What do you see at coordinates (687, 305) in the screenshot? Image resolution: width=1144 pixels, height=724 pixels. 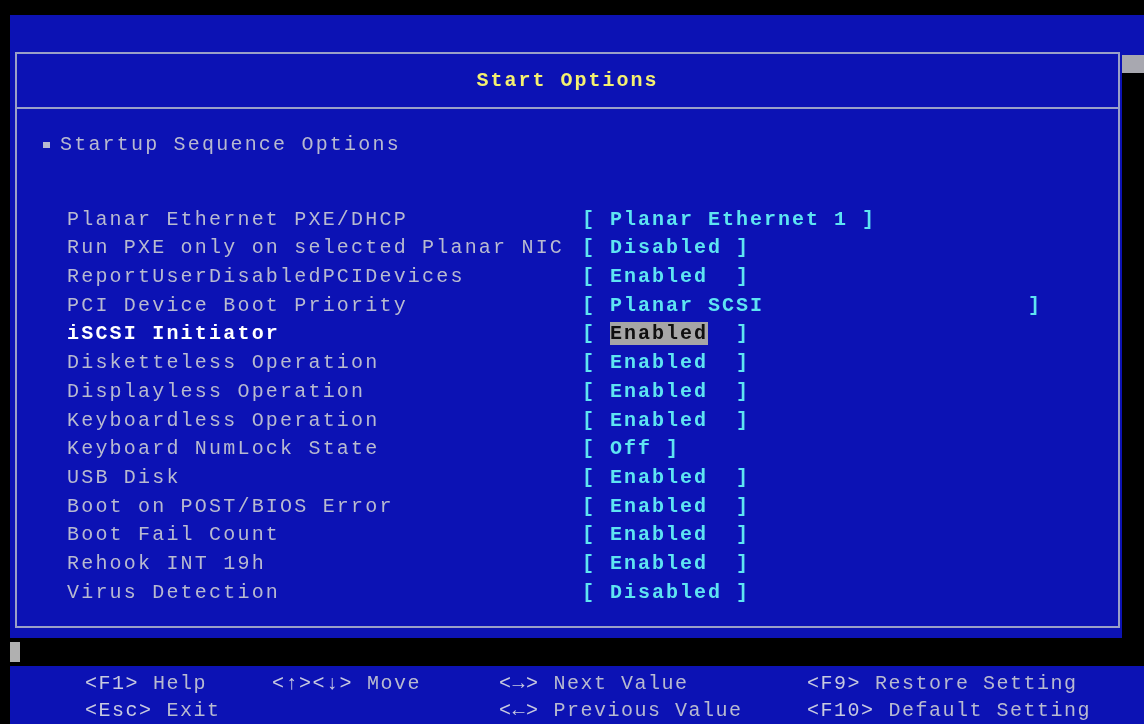 I see `setting-value: Planar SCSI` at bounding box center [687, 305].